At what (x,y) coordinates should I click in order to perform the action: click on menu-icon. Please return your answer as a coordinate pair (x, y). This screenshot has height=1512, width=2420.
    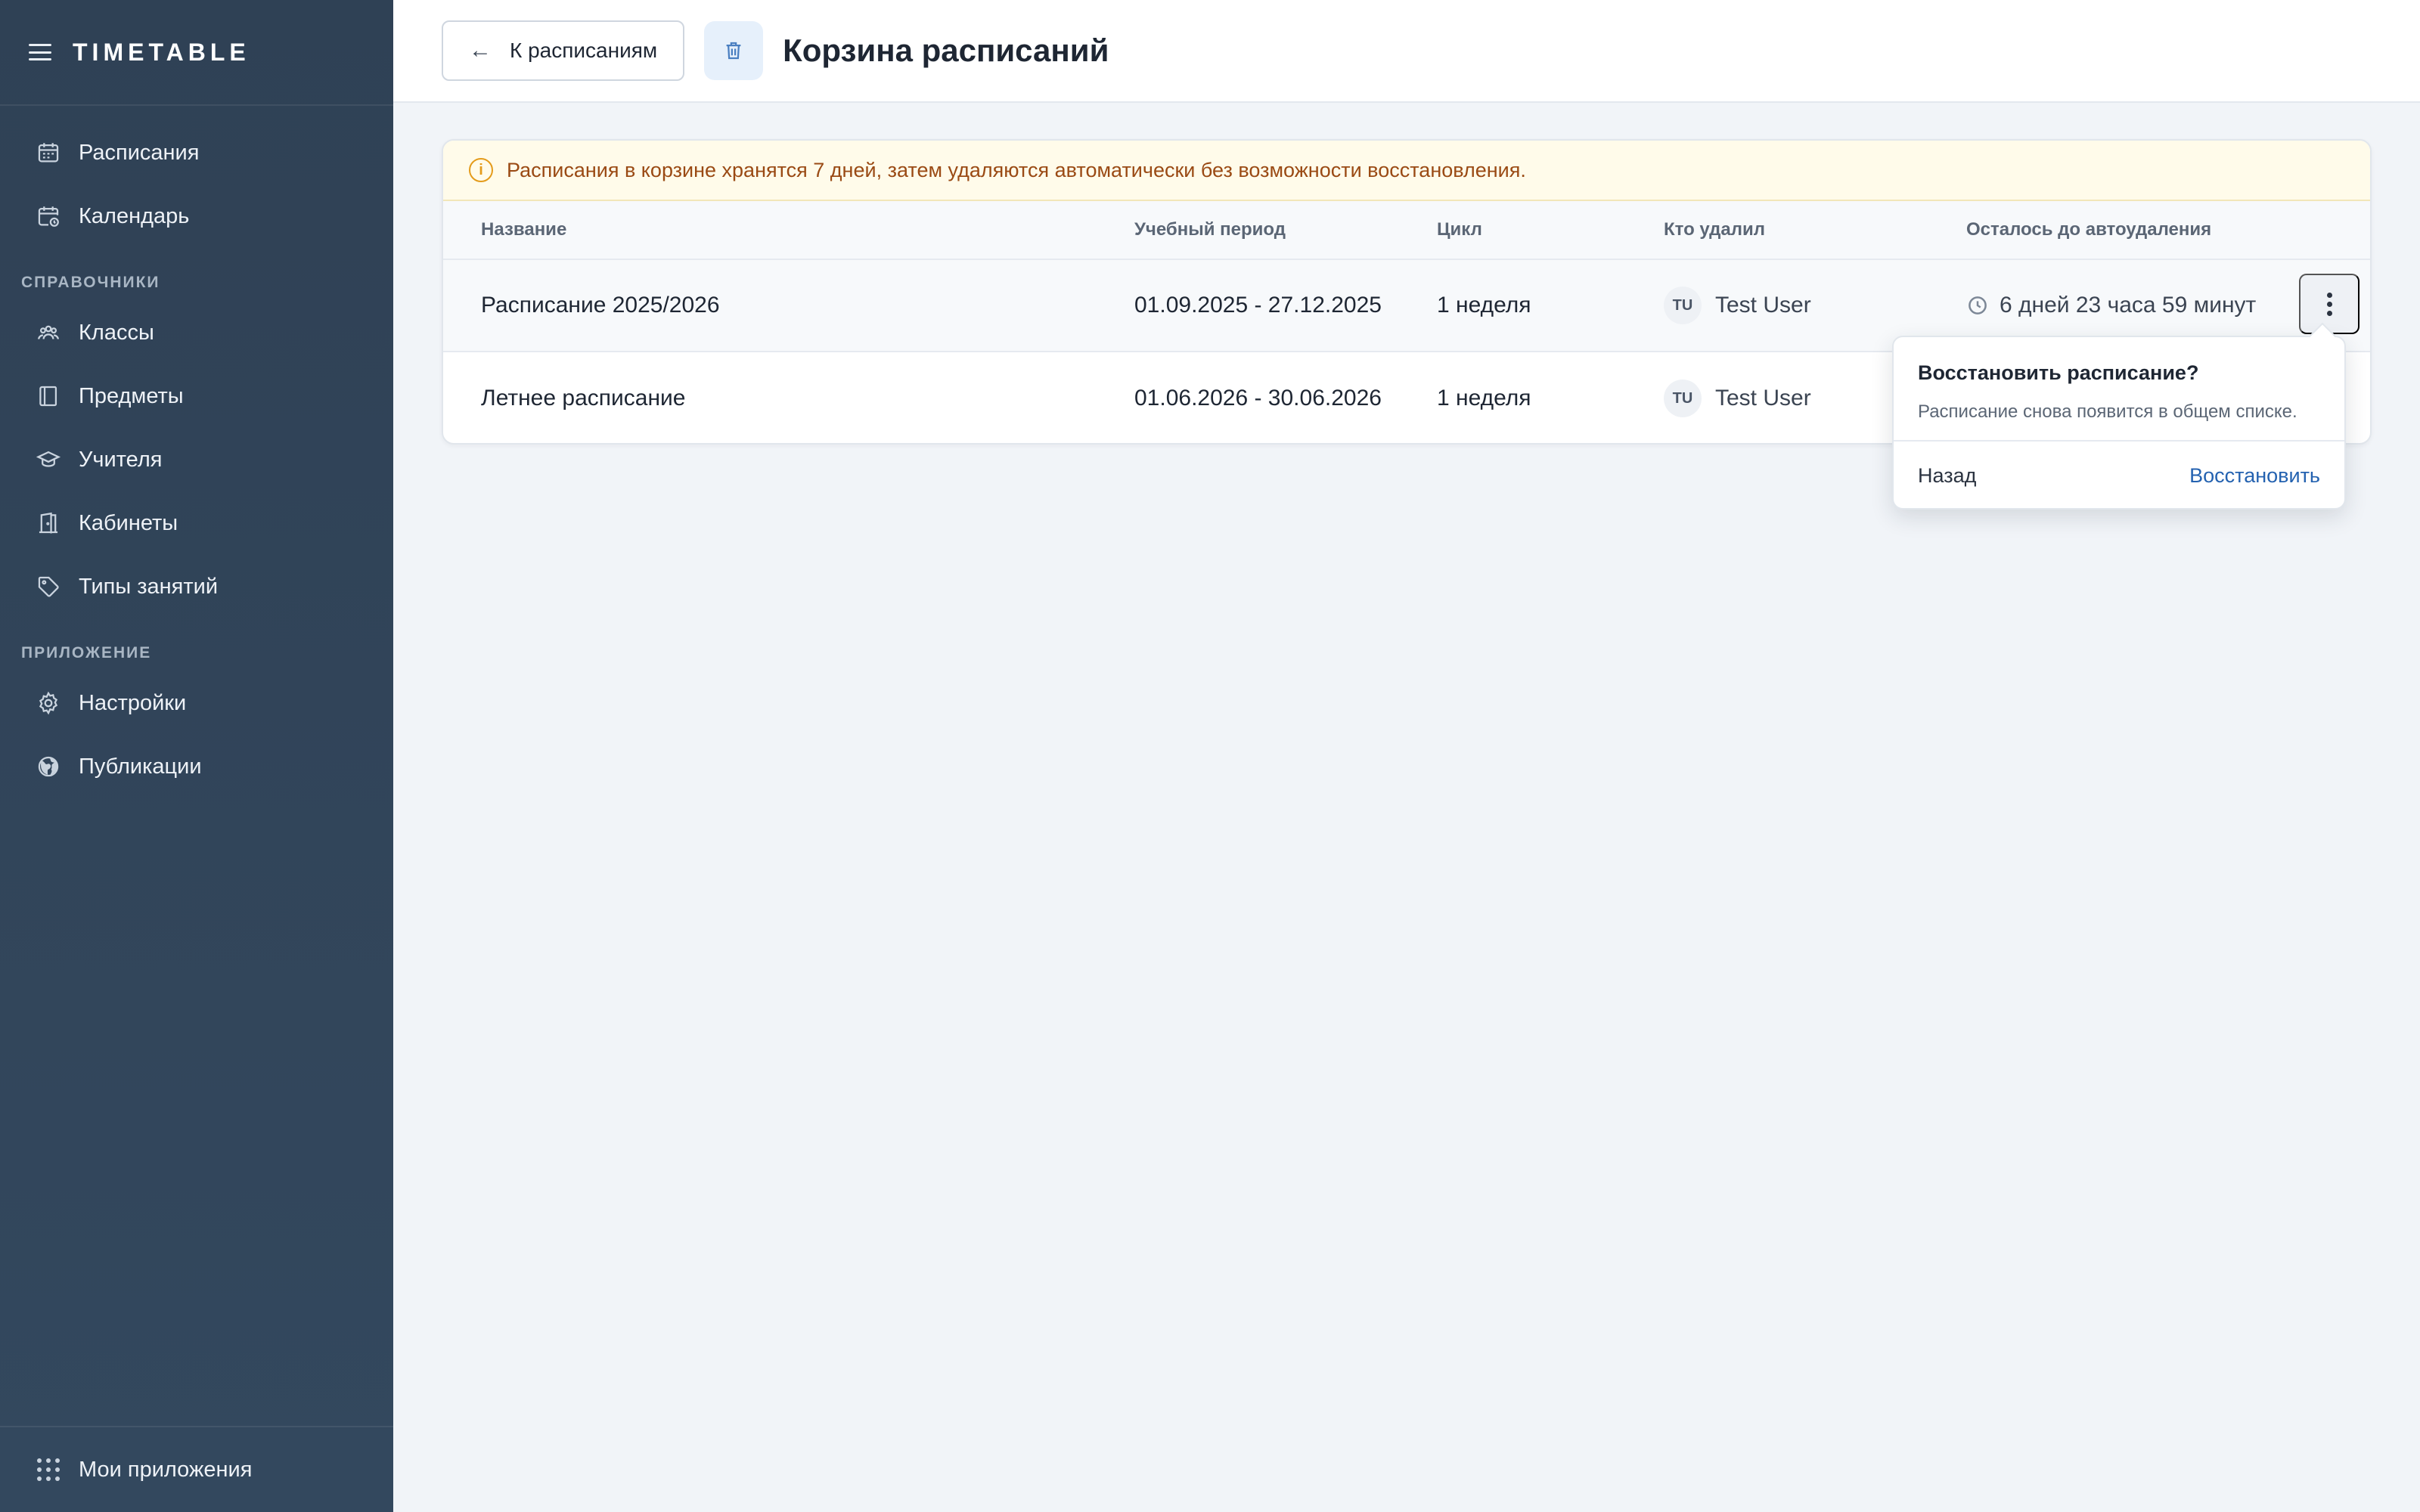
    Looking at the image, I should click on (40, 52).